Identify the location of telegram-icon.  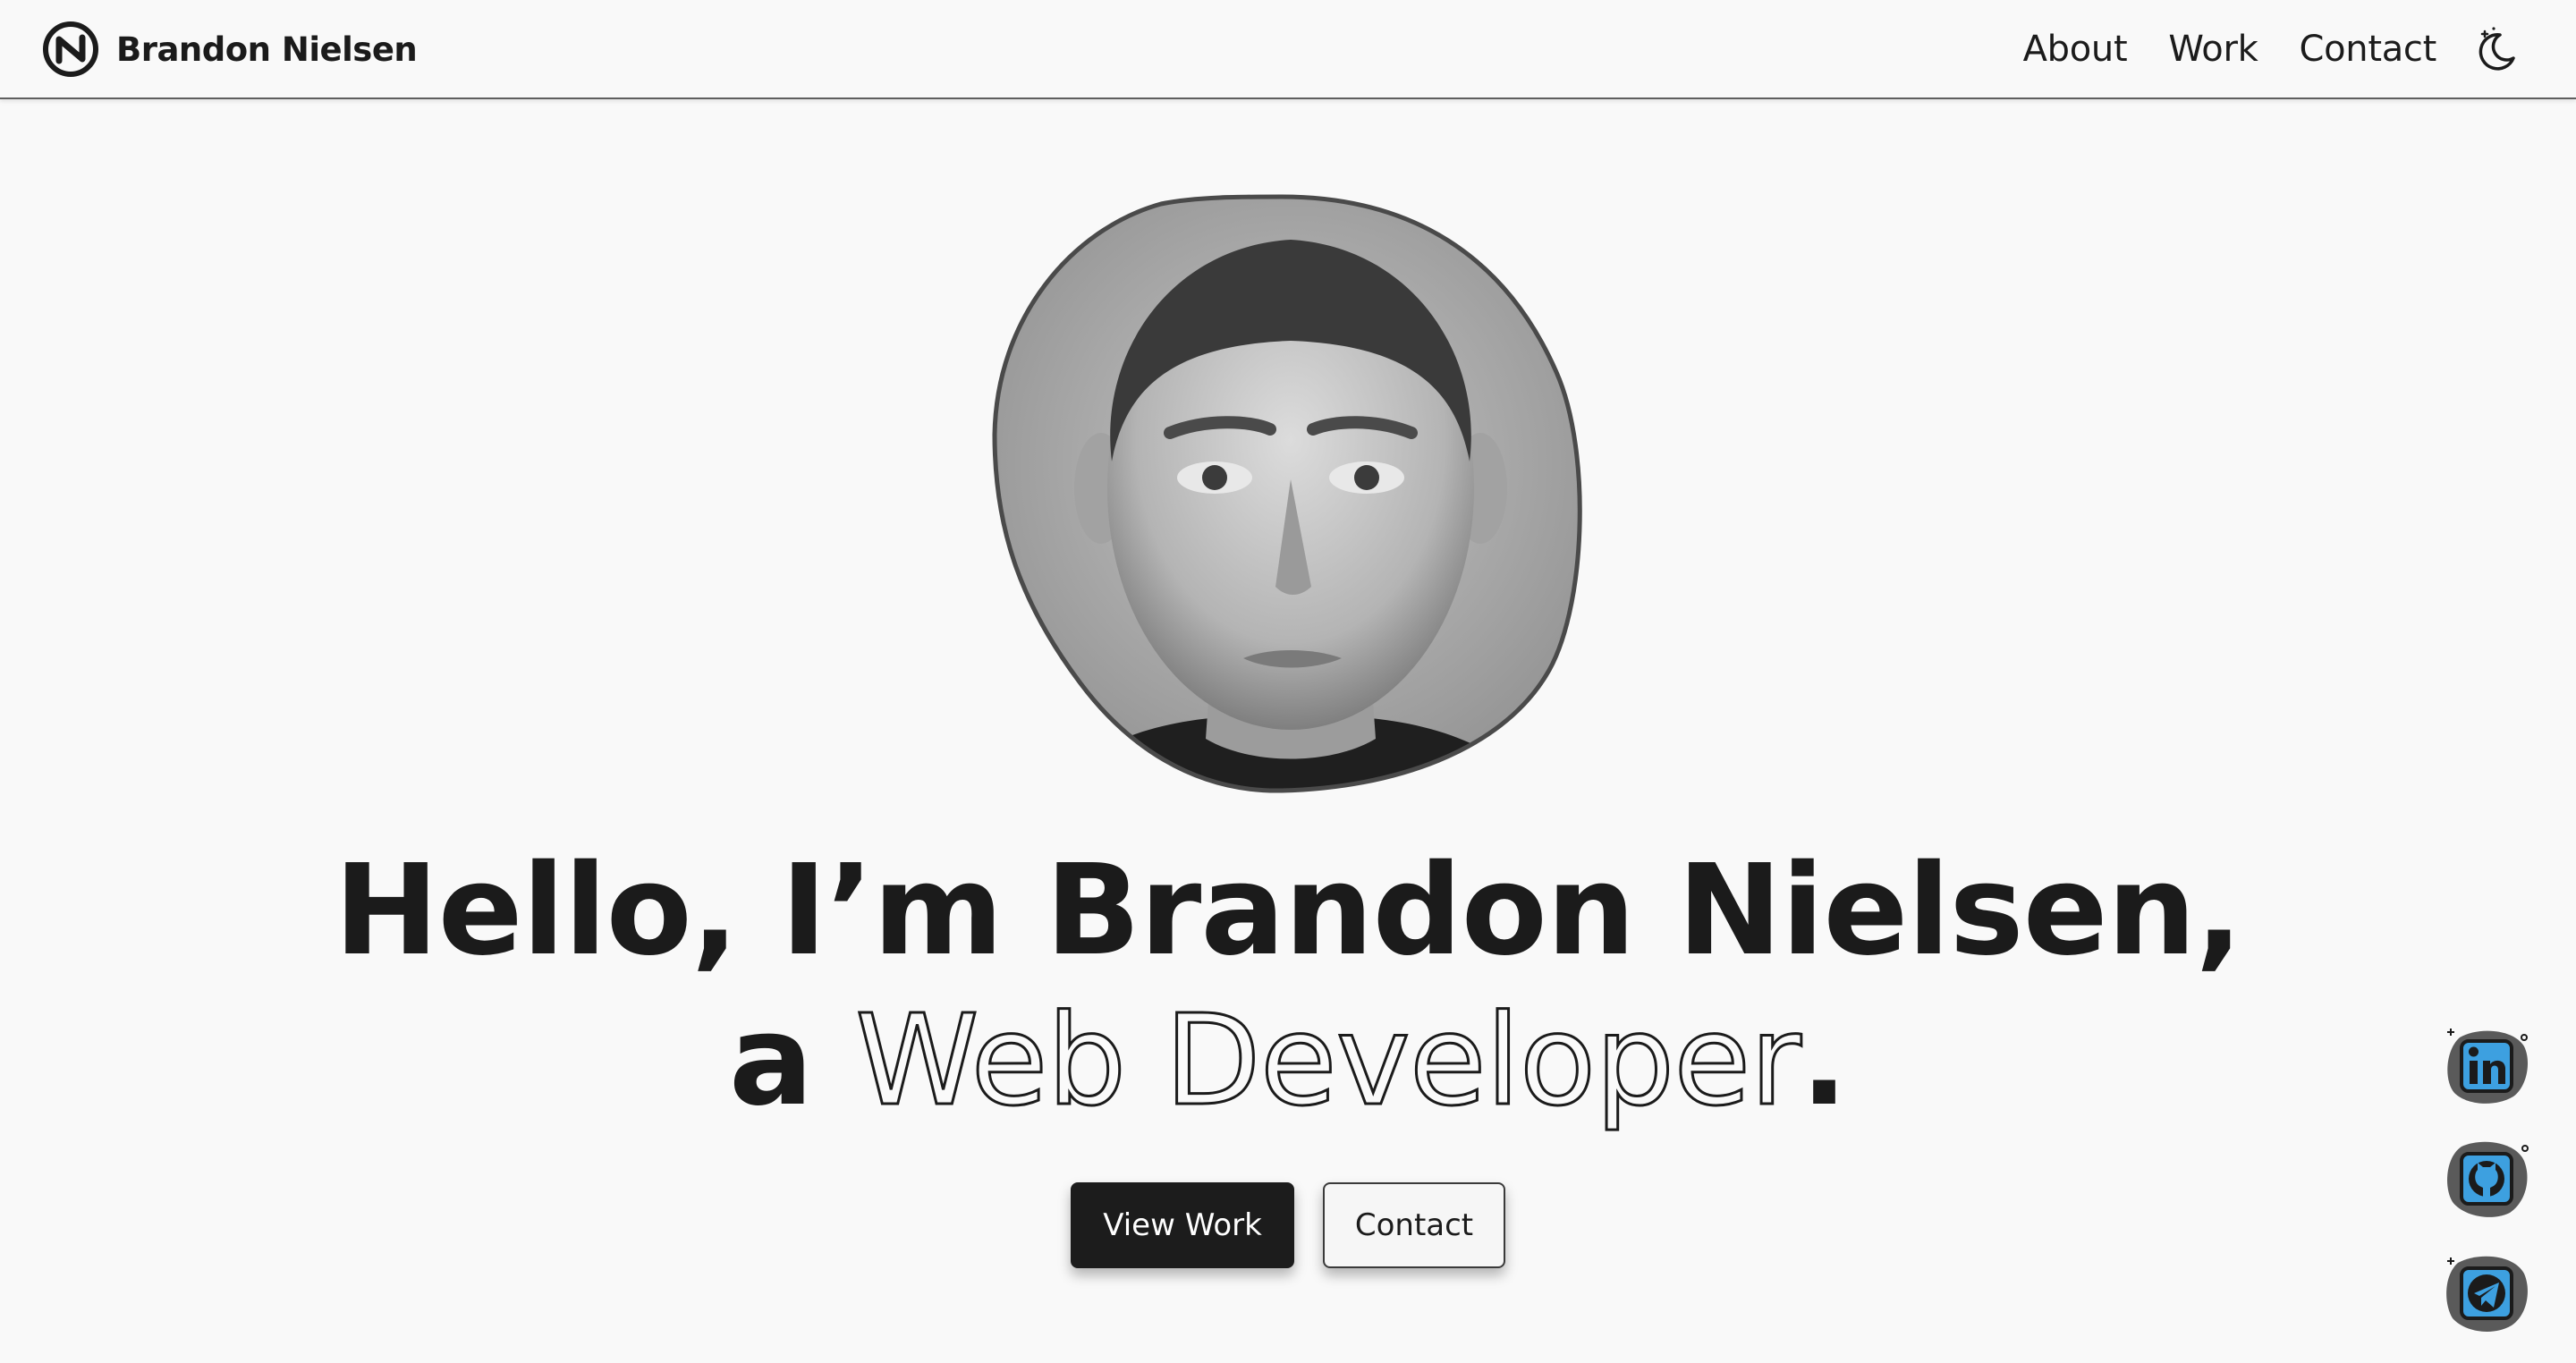
(2486, 1293).